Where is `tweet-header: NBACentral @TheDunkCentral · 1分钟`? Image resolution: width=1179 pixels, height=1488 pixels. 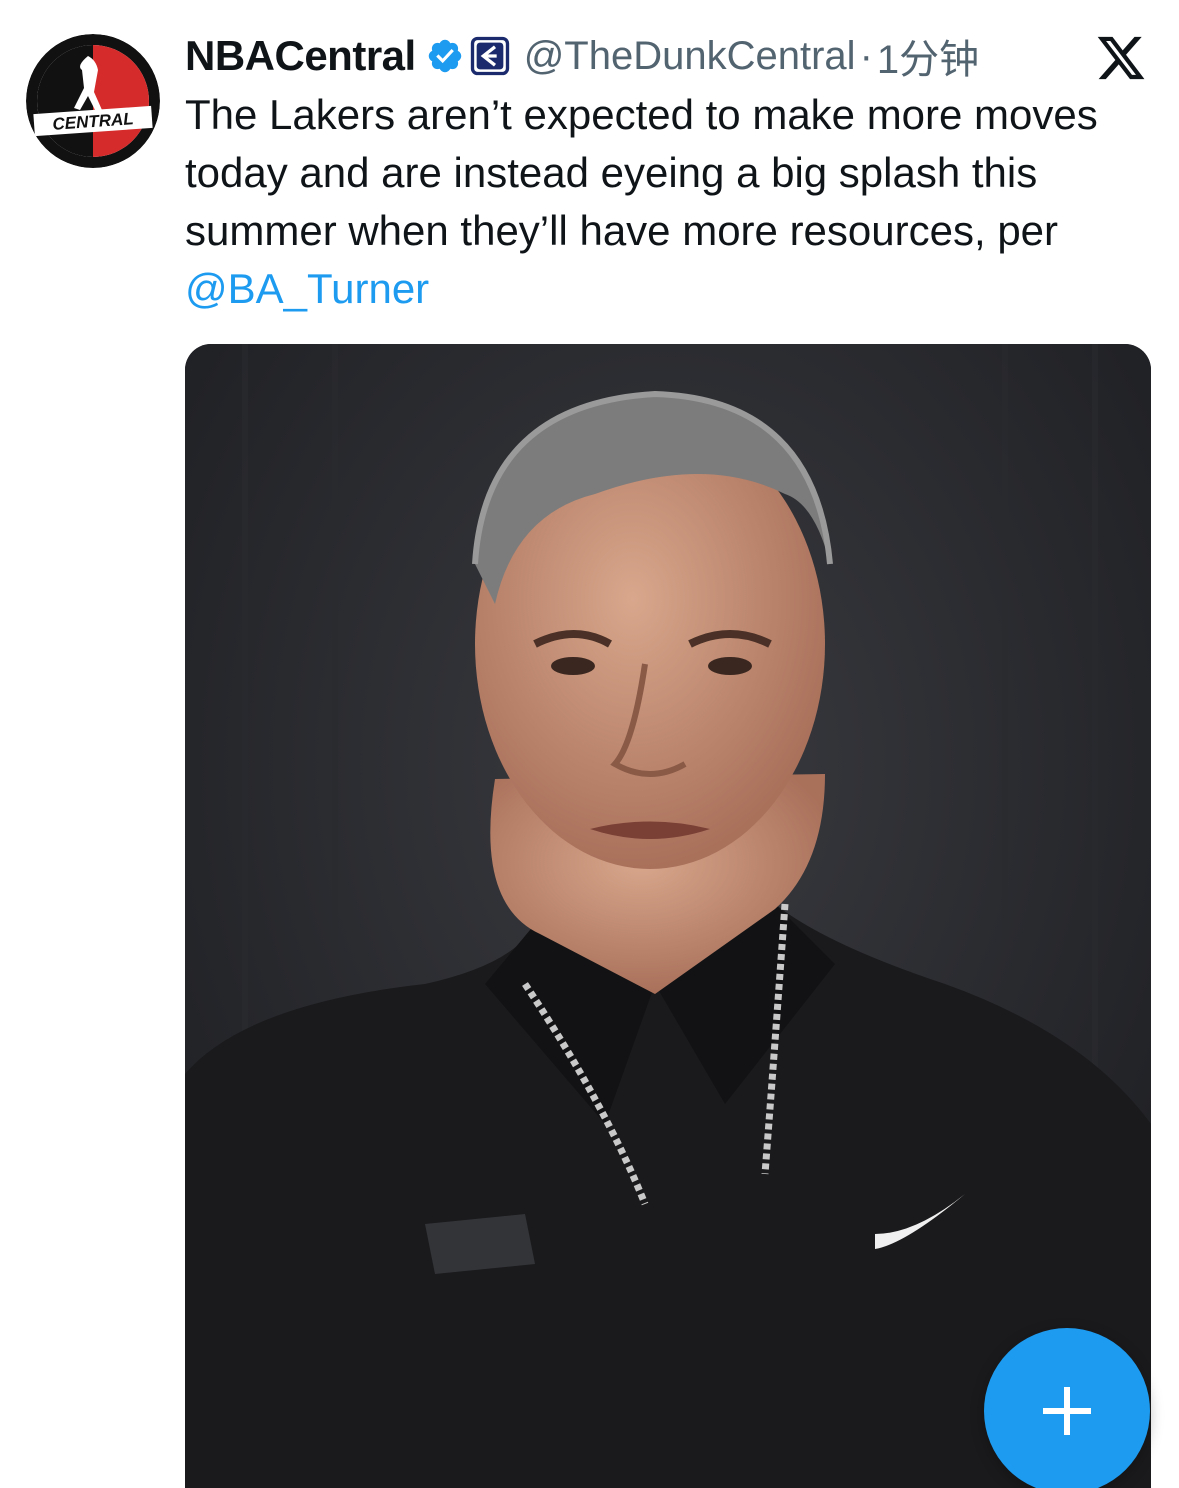
tweet-header: NBACentral @TheDunkCentral · 1分钟 is located at coordinates (582, 56).